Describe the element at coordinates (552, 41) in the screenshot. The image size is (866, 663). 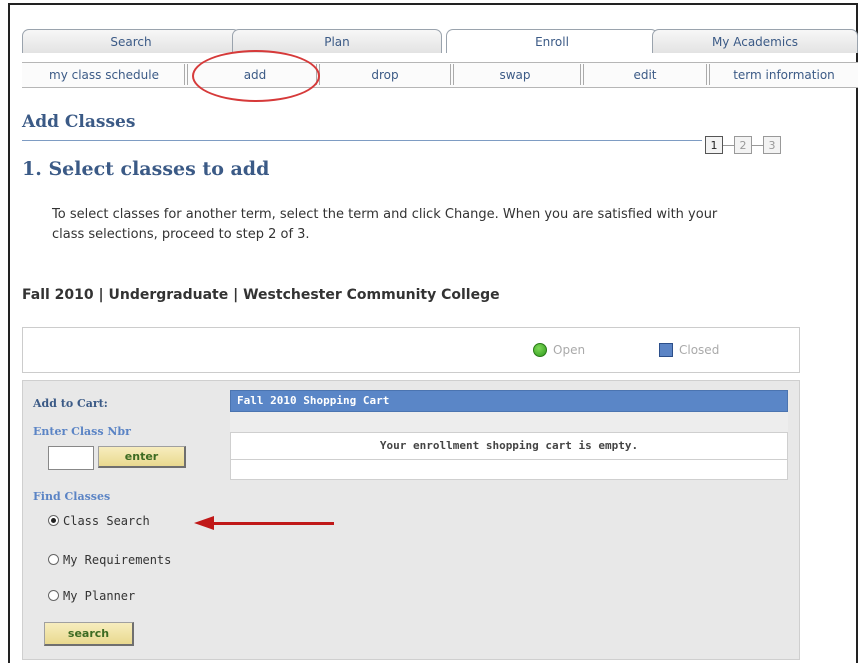
I see `tab-enroll: Enroll` at that location.